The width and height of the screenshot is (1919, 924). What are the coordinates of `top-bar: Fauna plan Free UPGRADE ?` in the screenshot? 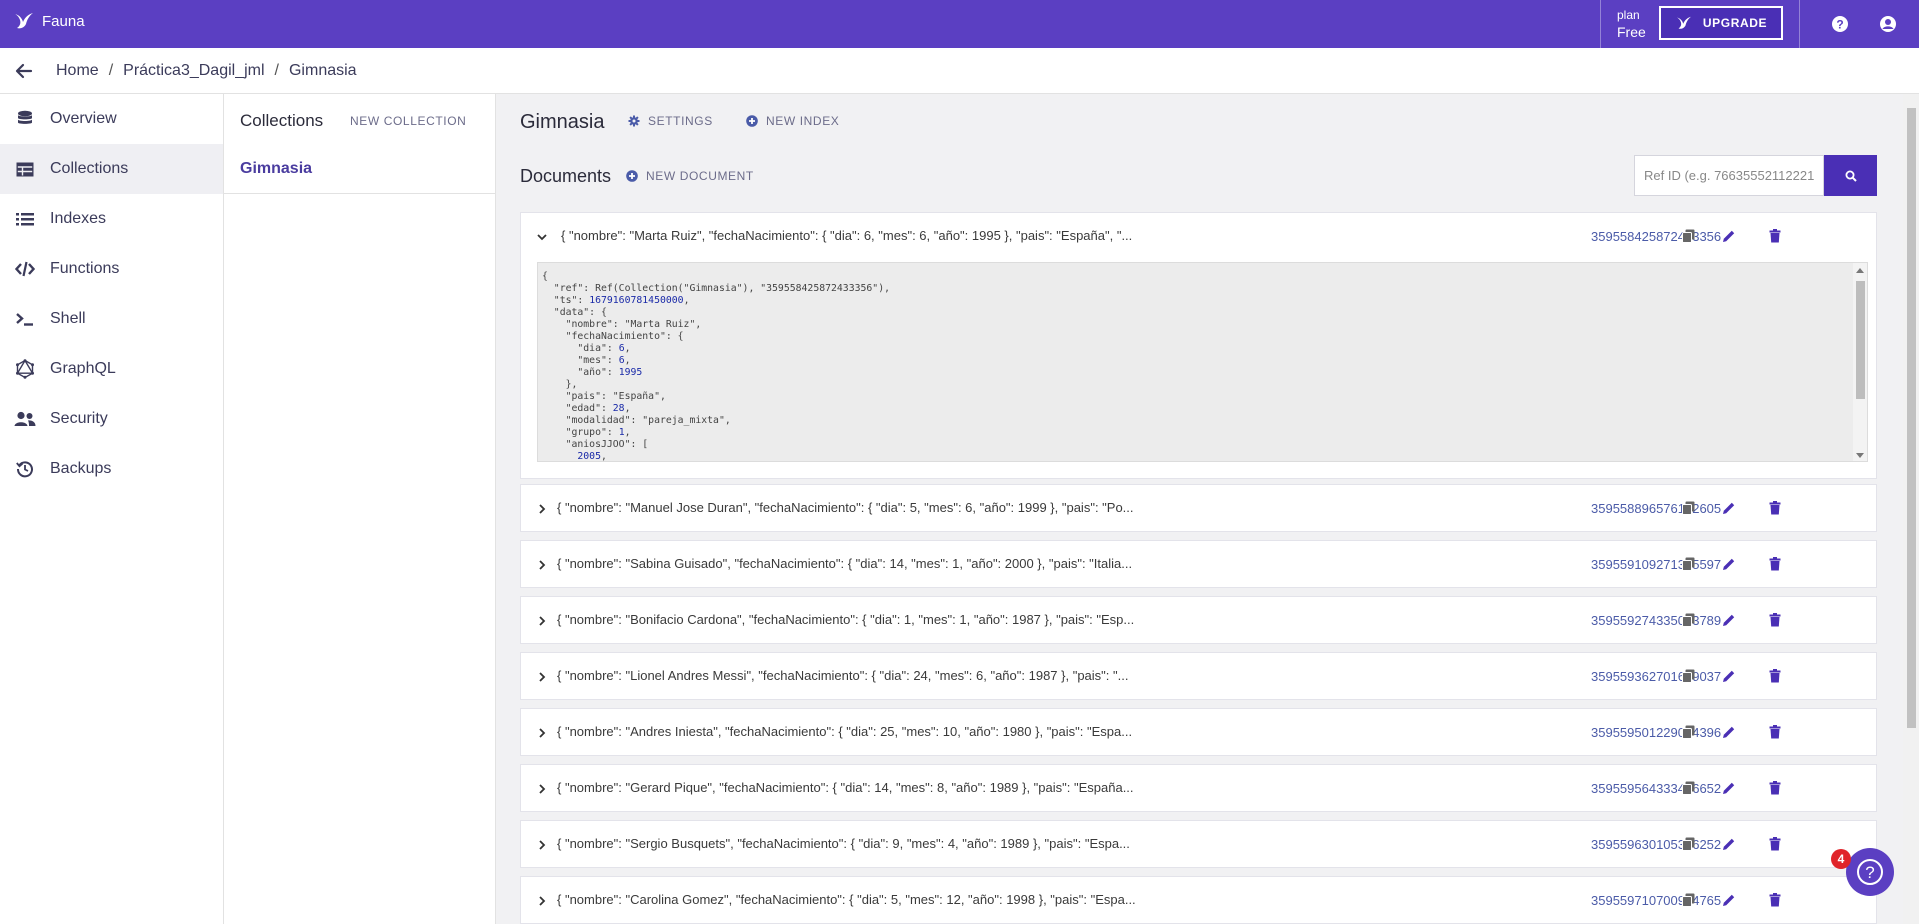 It's located at (959, 24).